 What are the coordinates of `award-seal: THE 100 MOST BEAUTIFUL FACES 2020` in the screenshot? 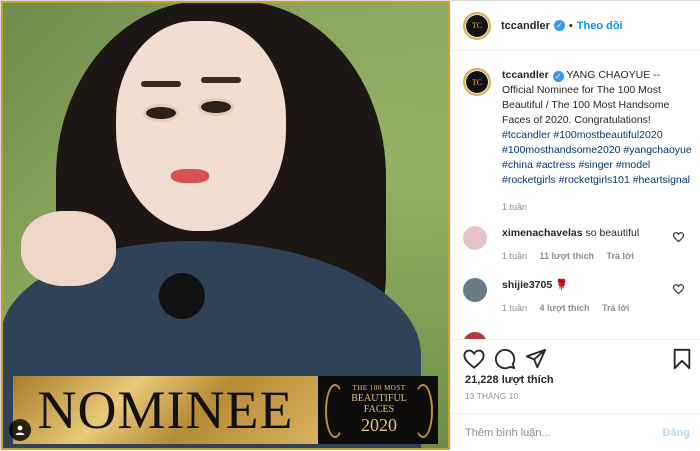 It's located at (379, 410).